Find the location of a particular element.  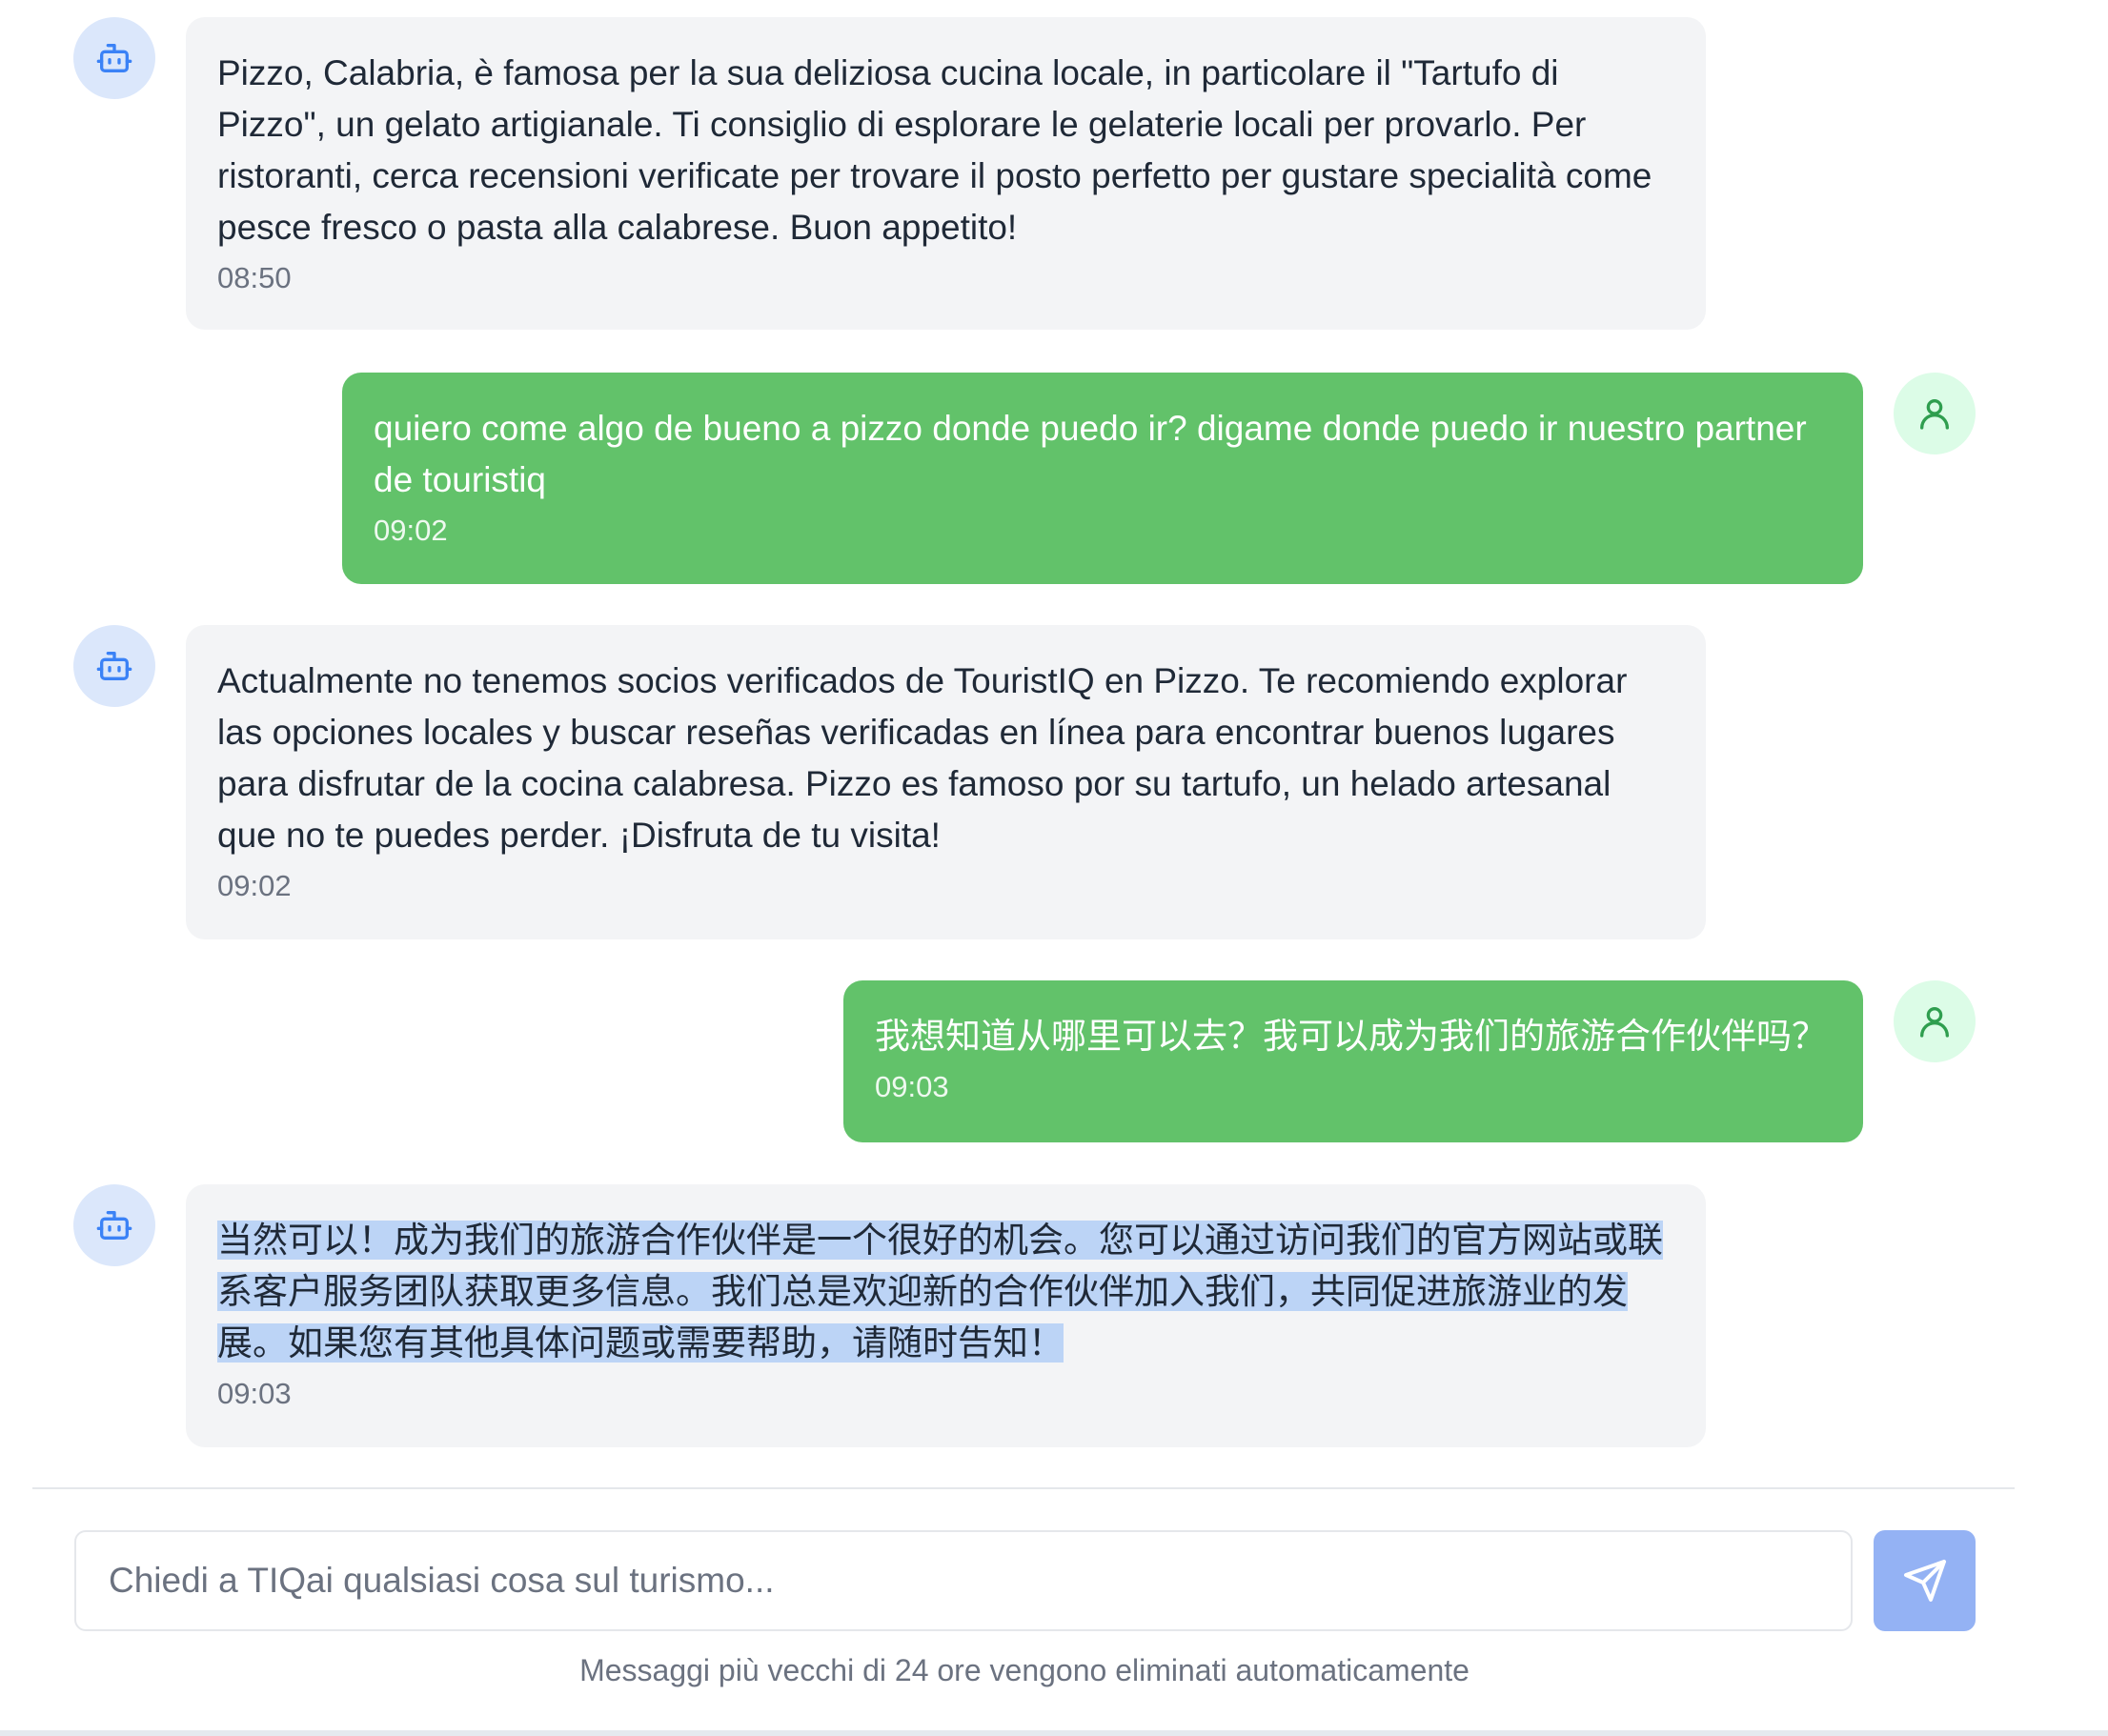

message-text: 我想知道从哪里可以去？我可以成为我们的旅游合作伙伴吗？ is located at coordinates (1351, 1036).